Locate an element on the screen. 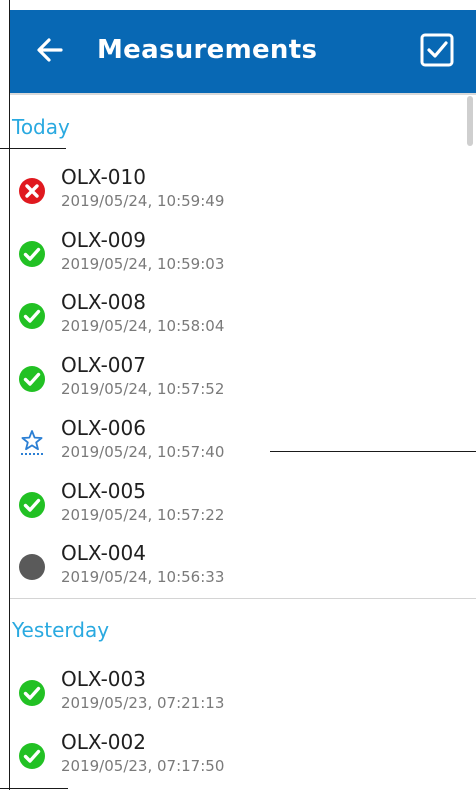 The width and height of the screenshot is (476, 790). item-name: OLX-005 is located at coordinates (103, 491).